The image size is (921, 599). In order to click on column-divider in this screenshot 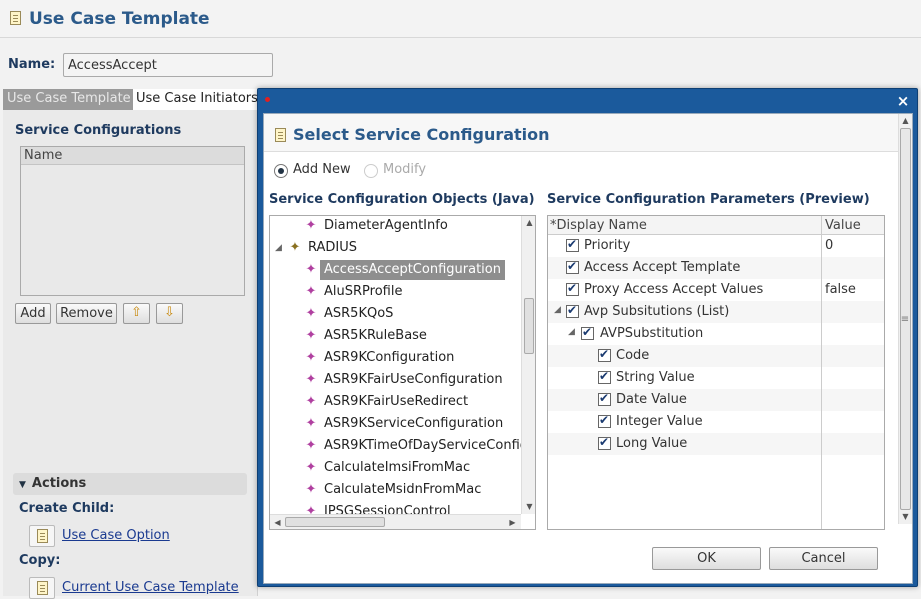, I will do `click(821, 372)`.